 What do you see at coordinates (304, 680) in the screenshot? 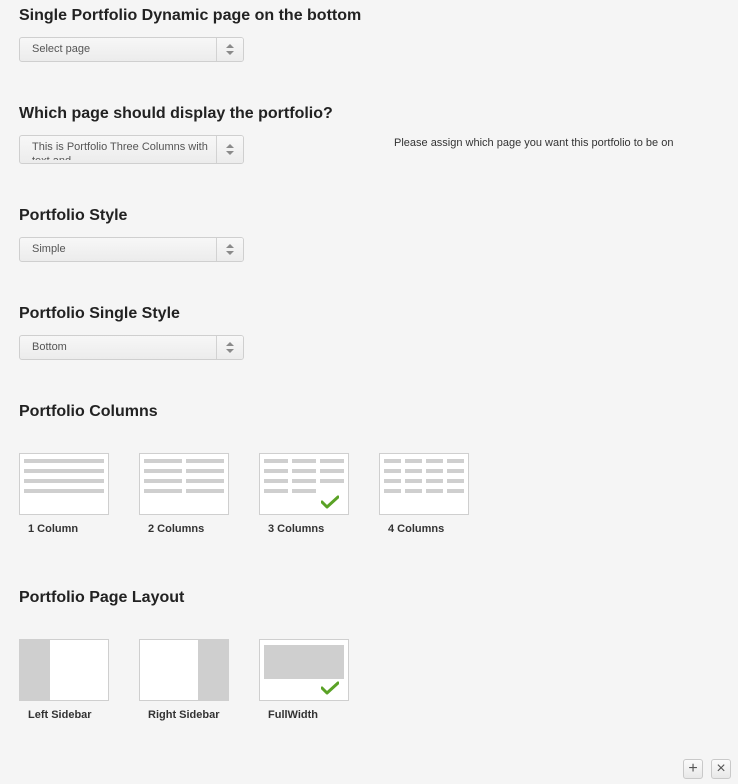
I see `layout-option-fullwidth: FullWidth` at bounding box center [304, 680].